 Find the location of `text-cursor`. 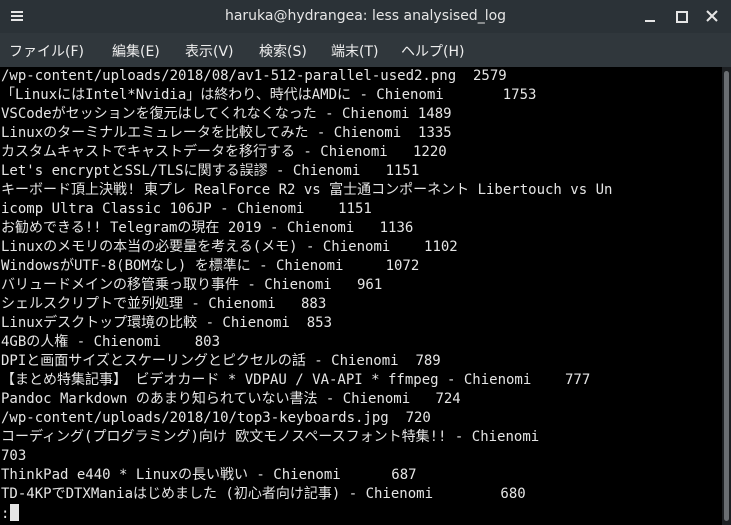

text-cursor is located at coordinates (15, 512).